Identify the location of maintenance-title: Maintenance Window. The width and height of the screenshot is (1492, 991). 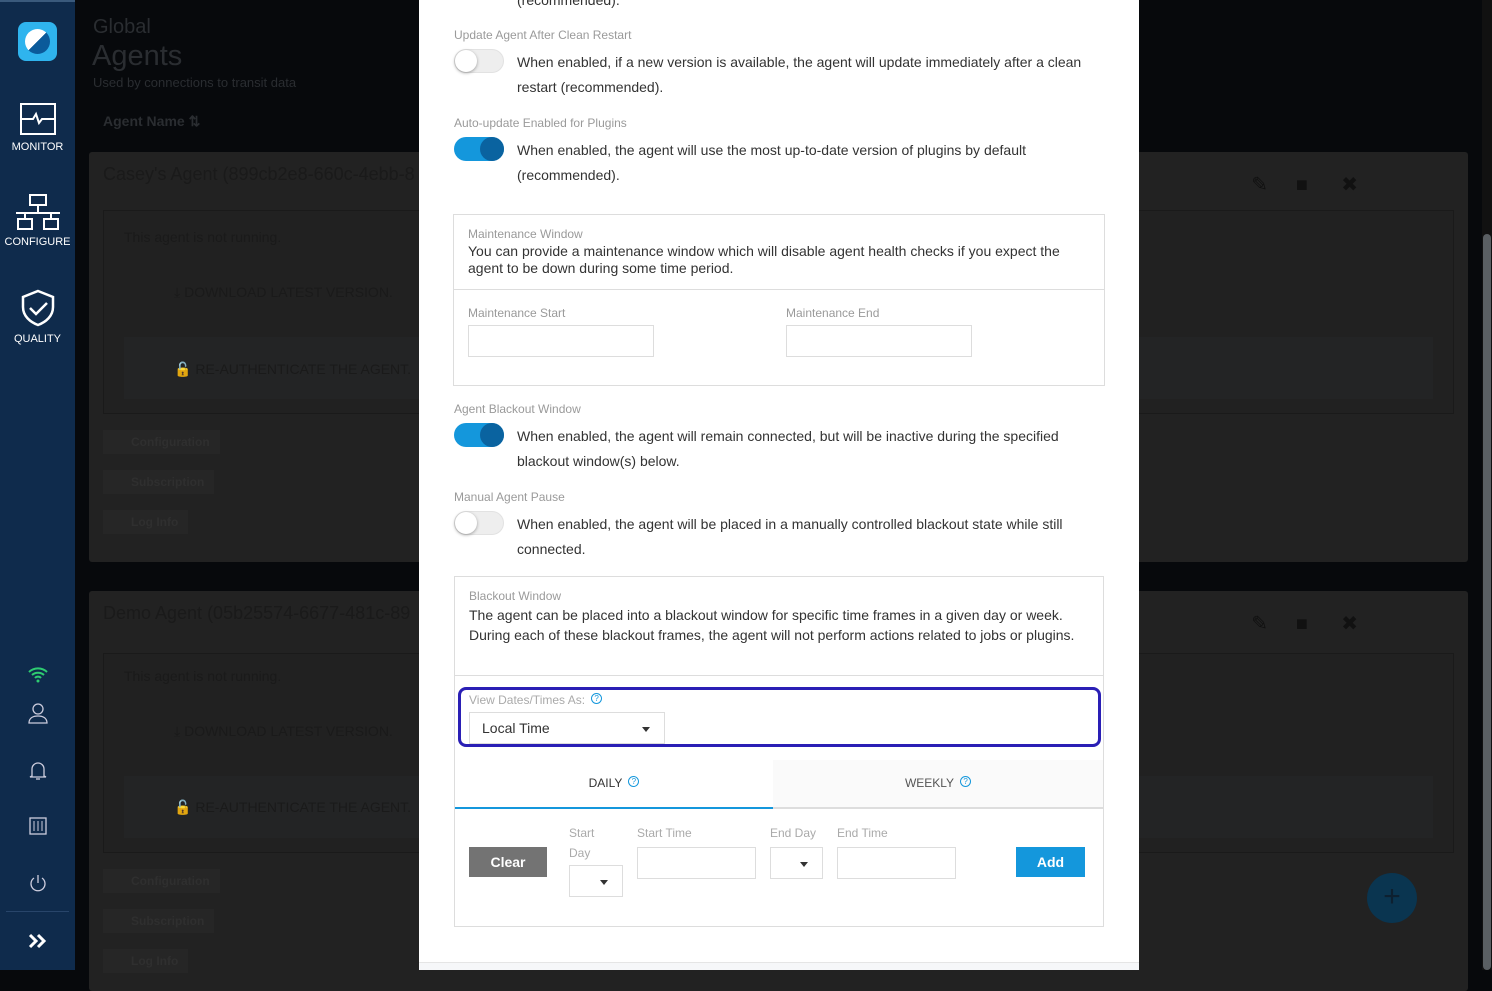
(525, 234).